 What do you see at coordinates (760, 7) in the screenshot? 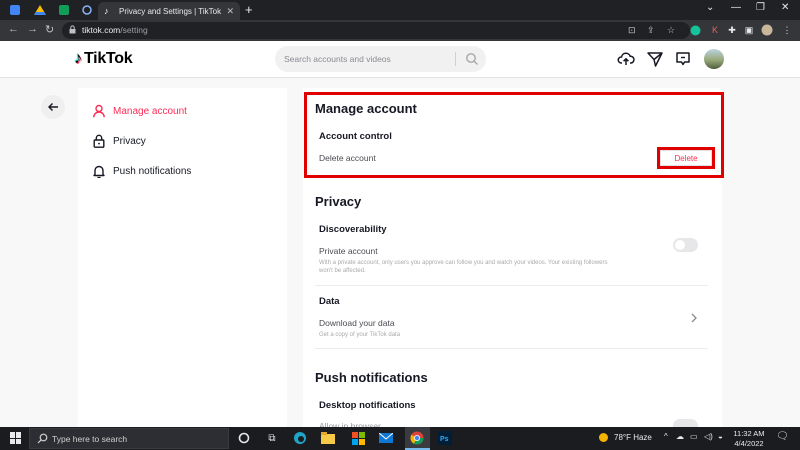
I see `restore-icon: ❐` at bounding box center [760, 7].